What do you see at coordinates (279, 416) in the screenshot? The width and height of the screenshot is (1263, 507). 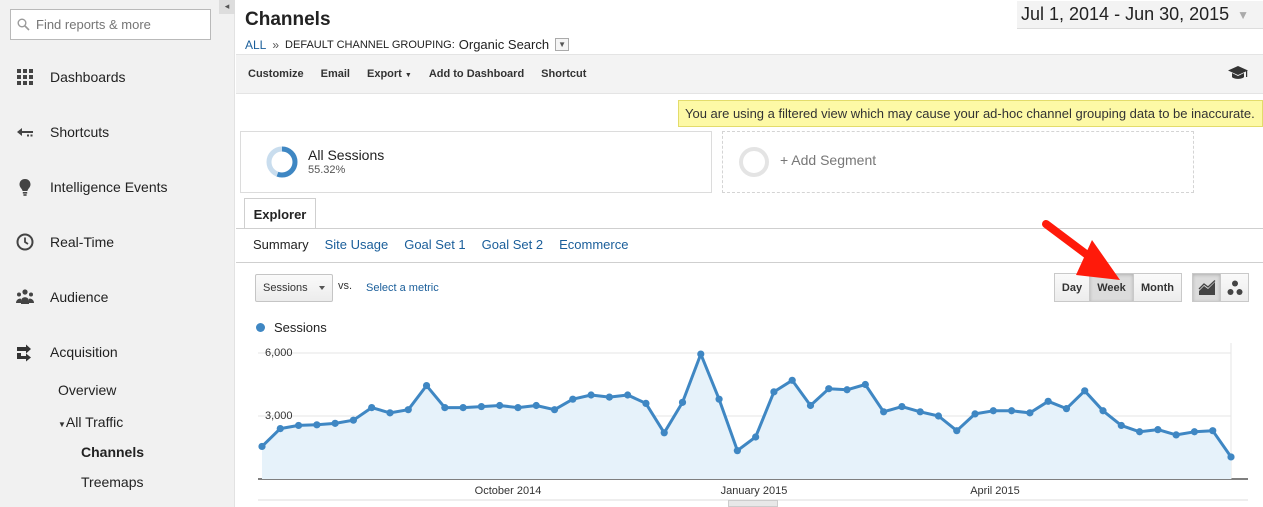 I see `y-tick-label: 3,000` at bounding box center [279, 416].